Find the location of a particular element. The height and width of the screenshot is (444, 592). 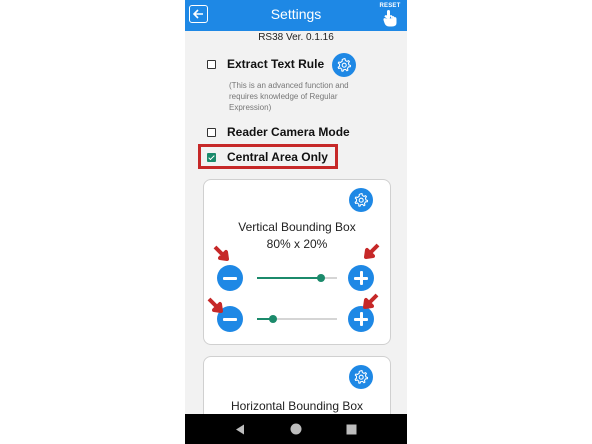

minus-icon is located at coordinates (230, 278).